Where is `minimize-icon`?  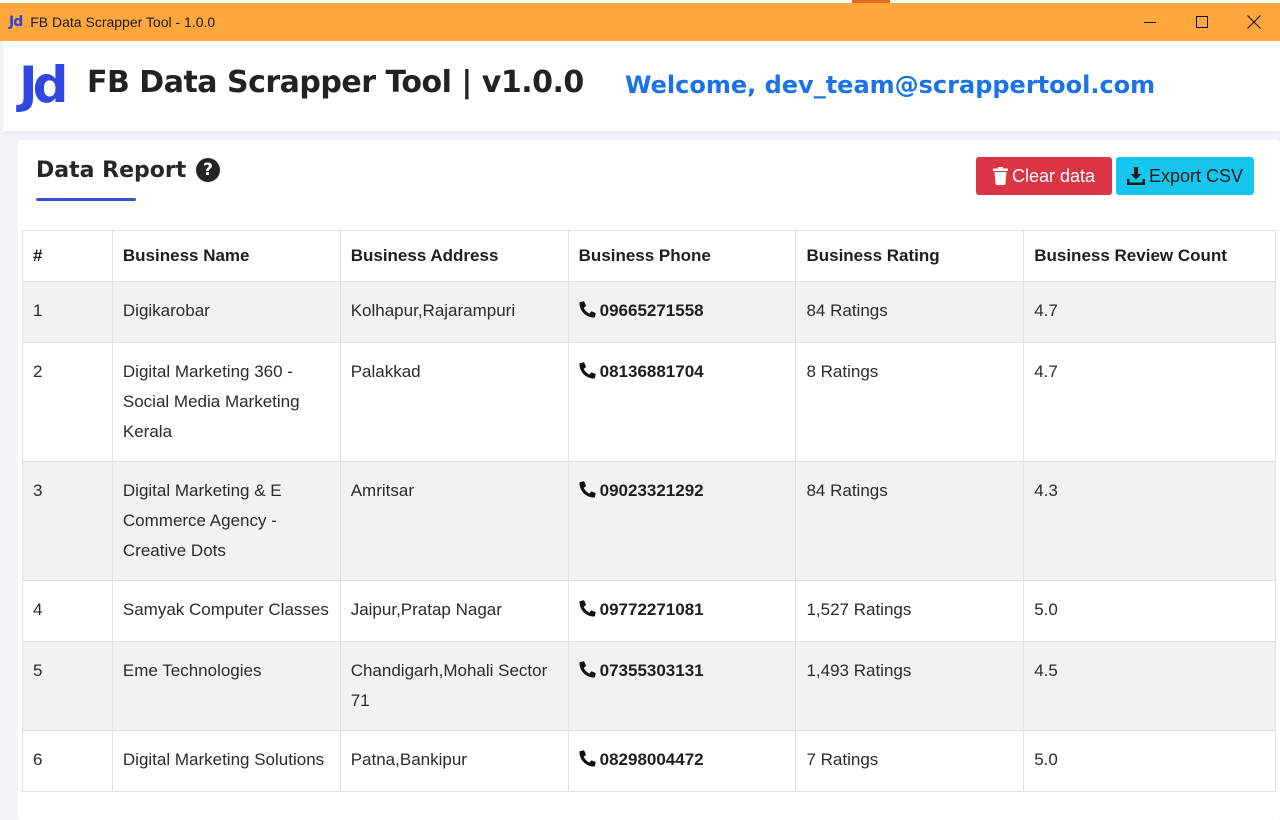
minimize-icon is located at coordinates (1150, 22).